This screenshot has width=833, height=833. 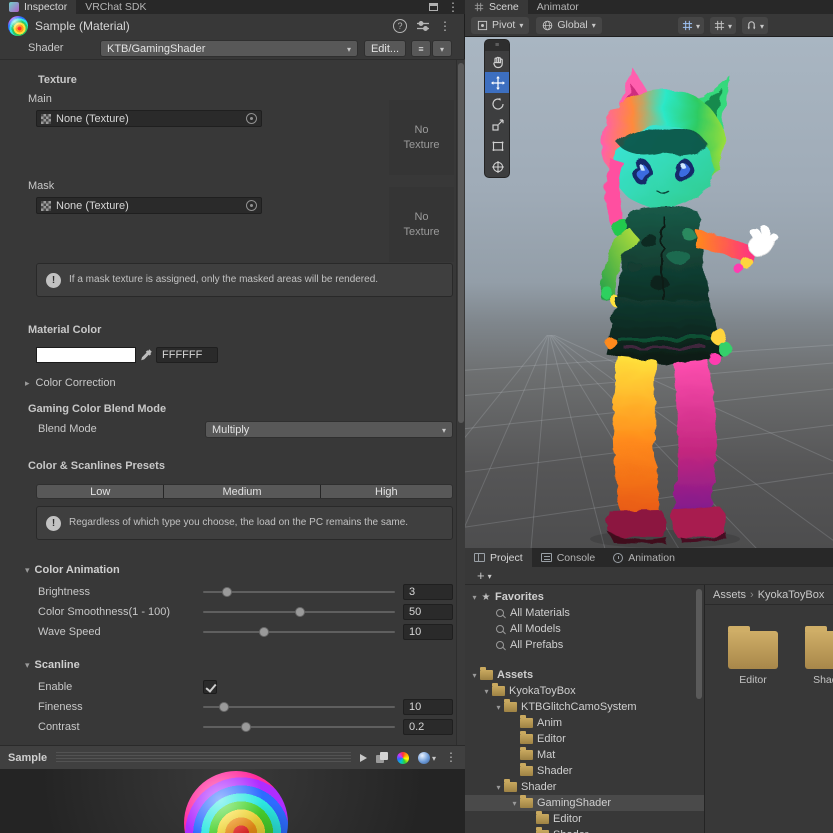 I want to click on wave-speed-field: 10, so click(x=428, y=632).